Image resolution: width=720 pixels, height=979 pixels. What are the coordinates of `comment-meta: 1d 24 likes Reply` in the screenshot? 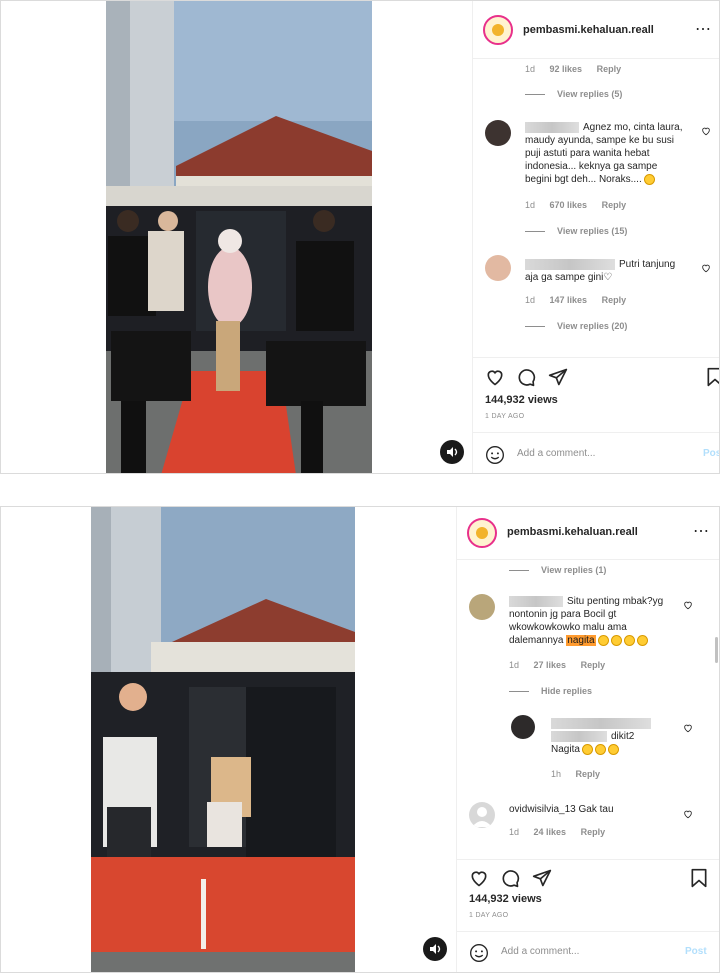 It's located at (557, 832).